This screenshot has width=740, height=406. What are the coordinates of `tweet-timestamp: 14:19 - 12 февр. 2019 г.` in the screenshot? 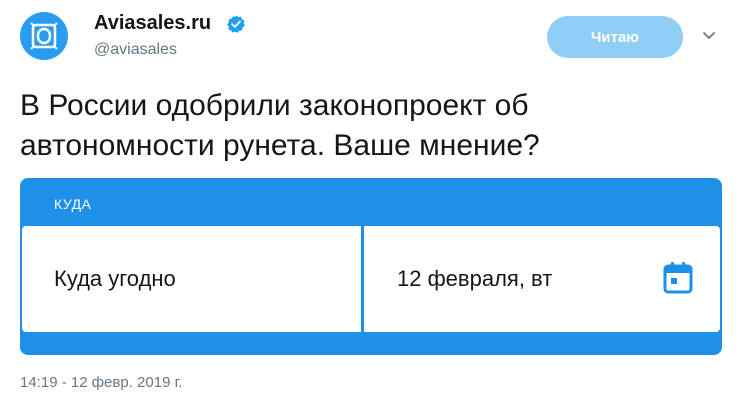 It's located at (101, 382).